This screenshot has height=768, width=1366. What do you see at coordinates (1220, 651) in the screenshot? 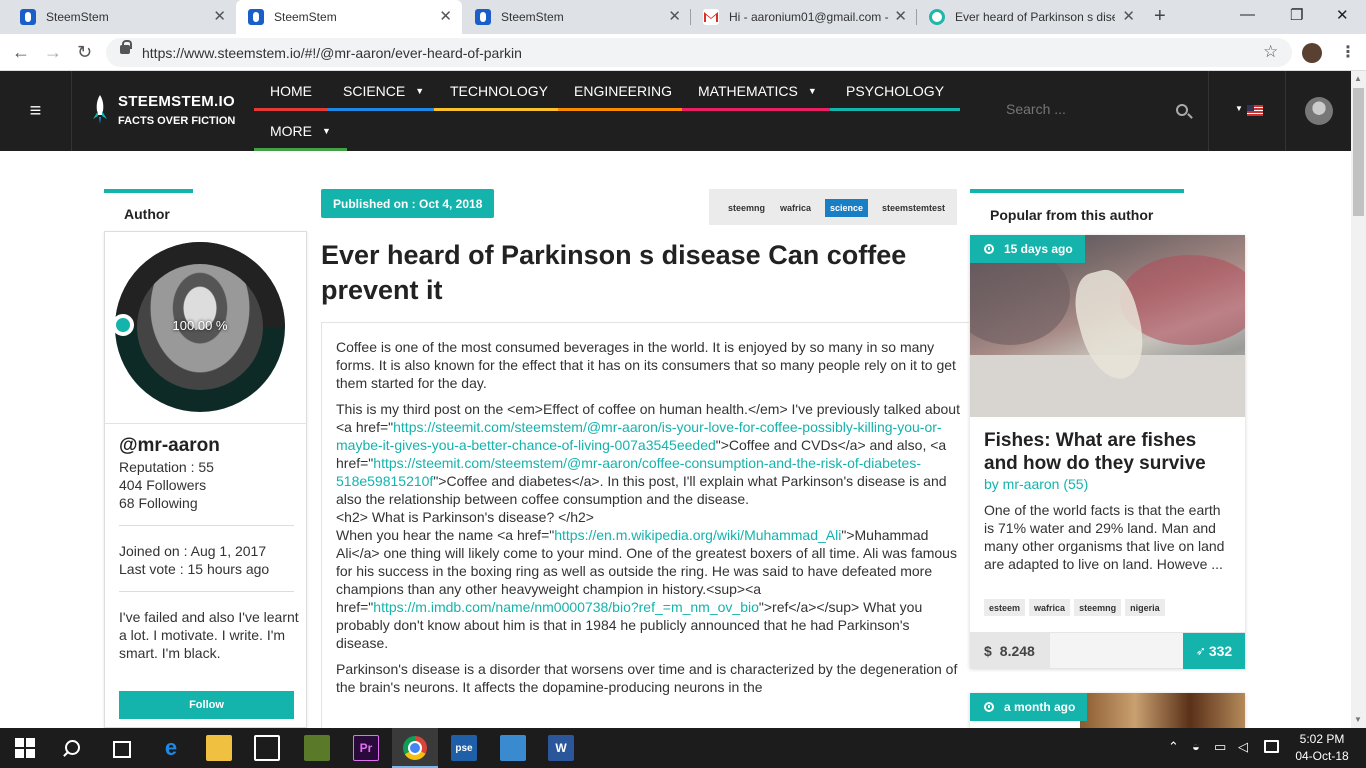
I see `vote-count: 332` at bounding box center [1220, 651].